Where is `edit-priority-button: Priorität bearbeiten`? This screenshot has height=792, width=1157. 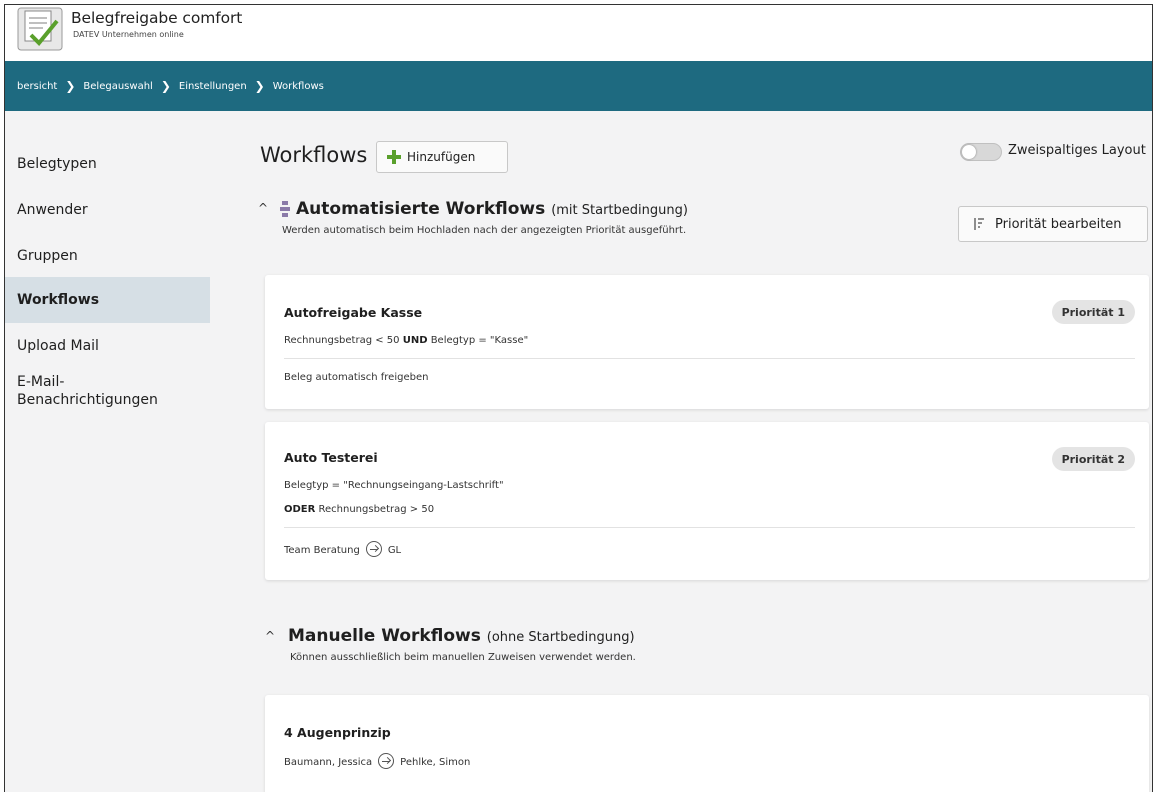 edit-priority-button: Priorität bearbeiten is located at coordinates (1053, 224).